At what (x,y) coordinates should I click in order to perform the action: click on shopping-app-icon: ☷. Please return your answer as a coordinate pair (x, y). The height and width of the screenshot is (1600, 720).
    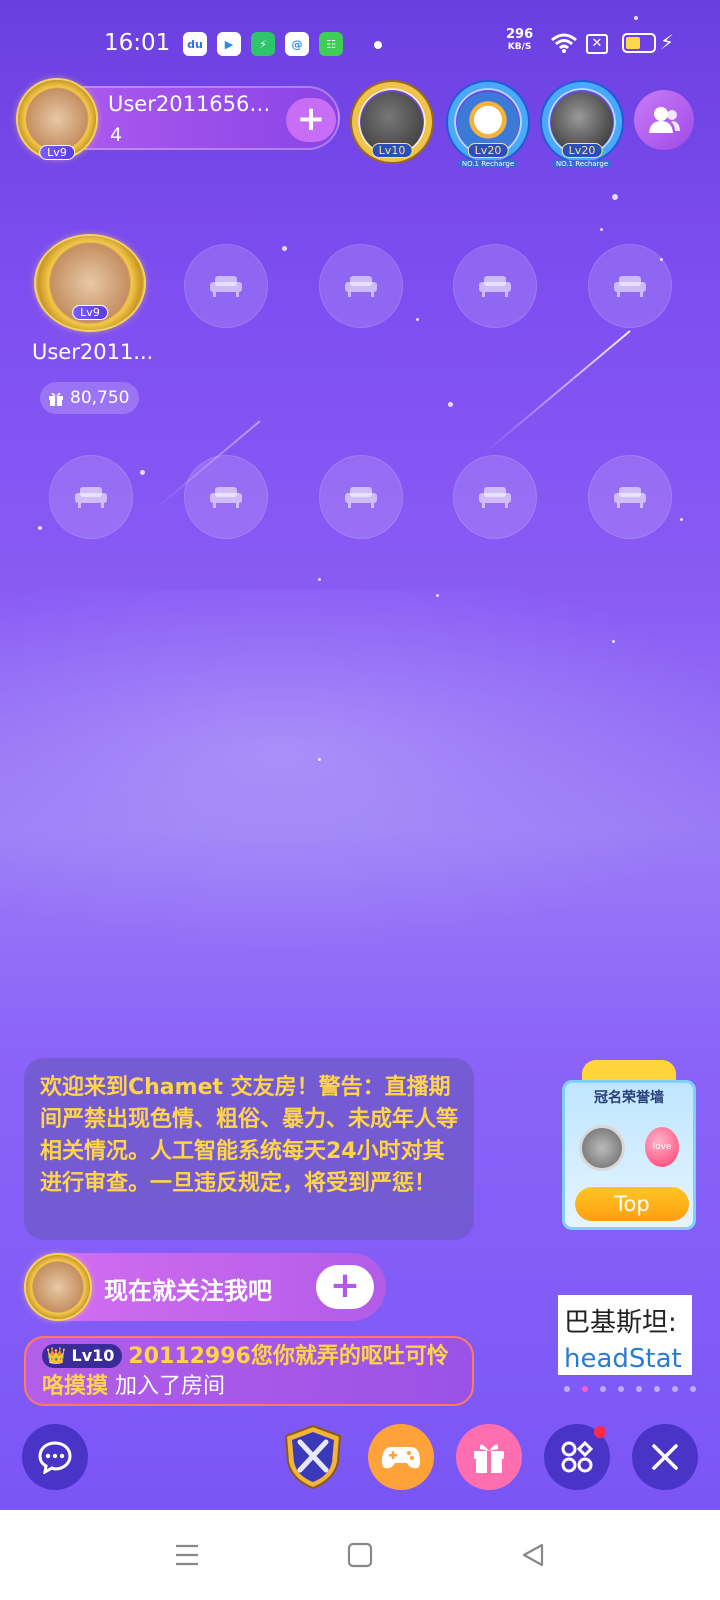
    Looking at the image, I should click on (331, 44).